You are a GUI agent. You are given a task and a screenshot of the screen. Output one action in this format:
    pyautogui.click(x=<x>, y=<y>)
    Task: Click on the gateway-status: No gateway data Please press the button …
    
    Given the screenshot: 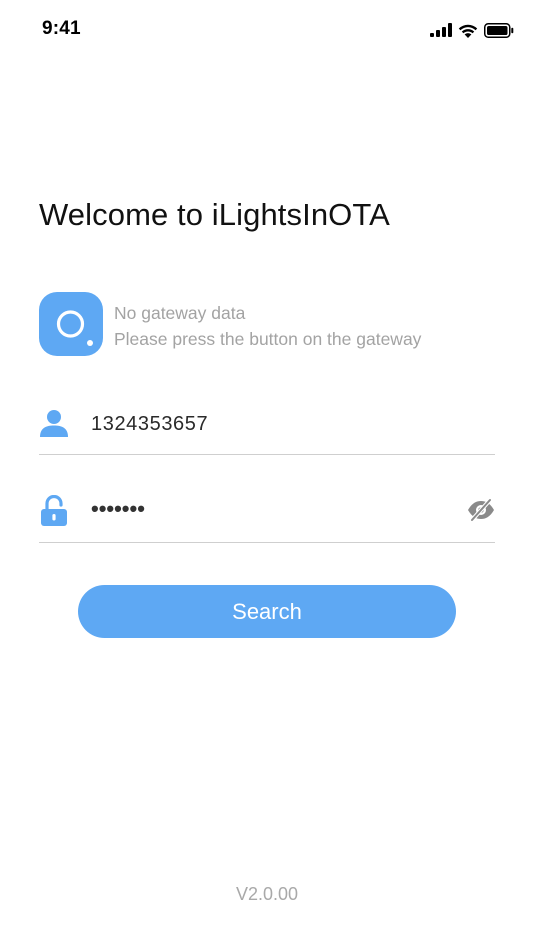 What is the action you would take?
    pyautogui.click(x=267, y=326)
    